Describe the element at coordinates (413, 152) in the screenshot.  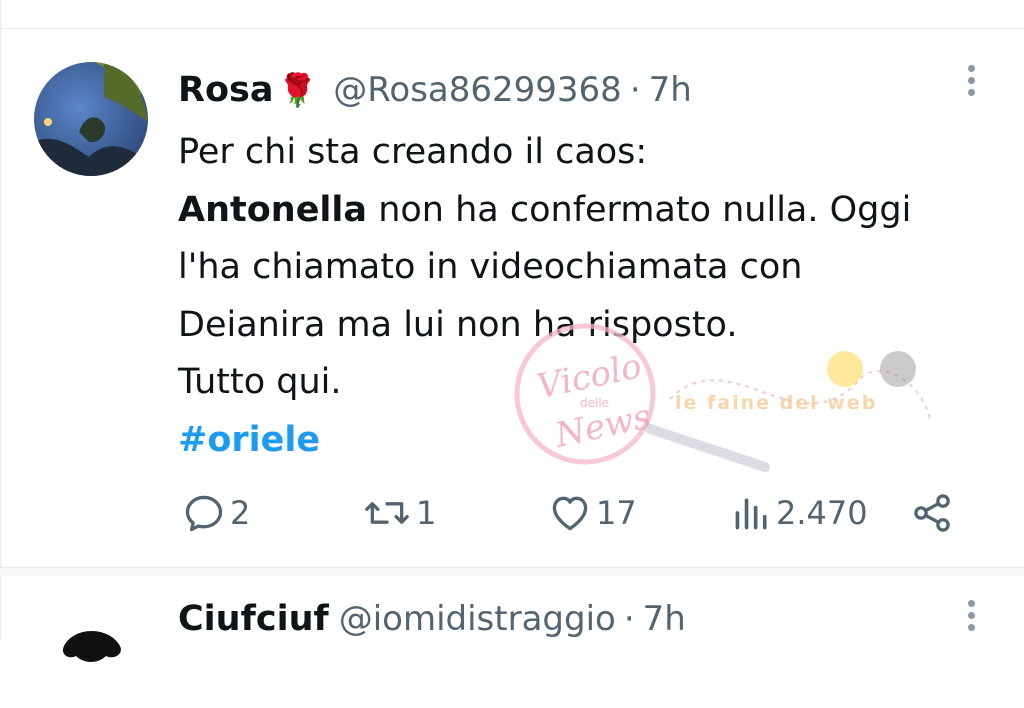
I see `tweet-line: Per chi sta creando il caos:` at that location.